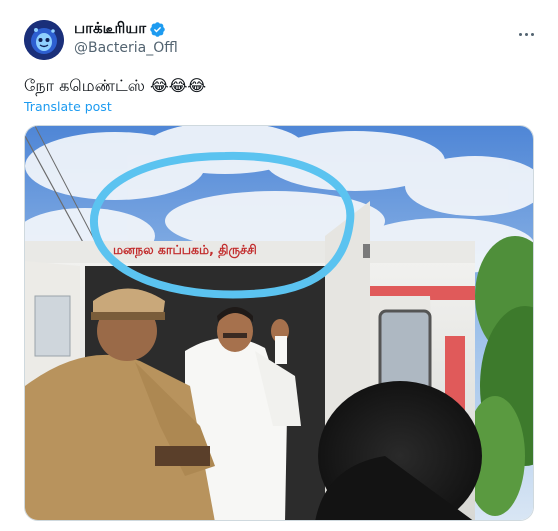 Image resolution: width=558 pixels, height=531 pixels. Describe the element at coordinates (110, 28) in the screenshot. I see `display-name-text: பாக்டீரியா` at that location.